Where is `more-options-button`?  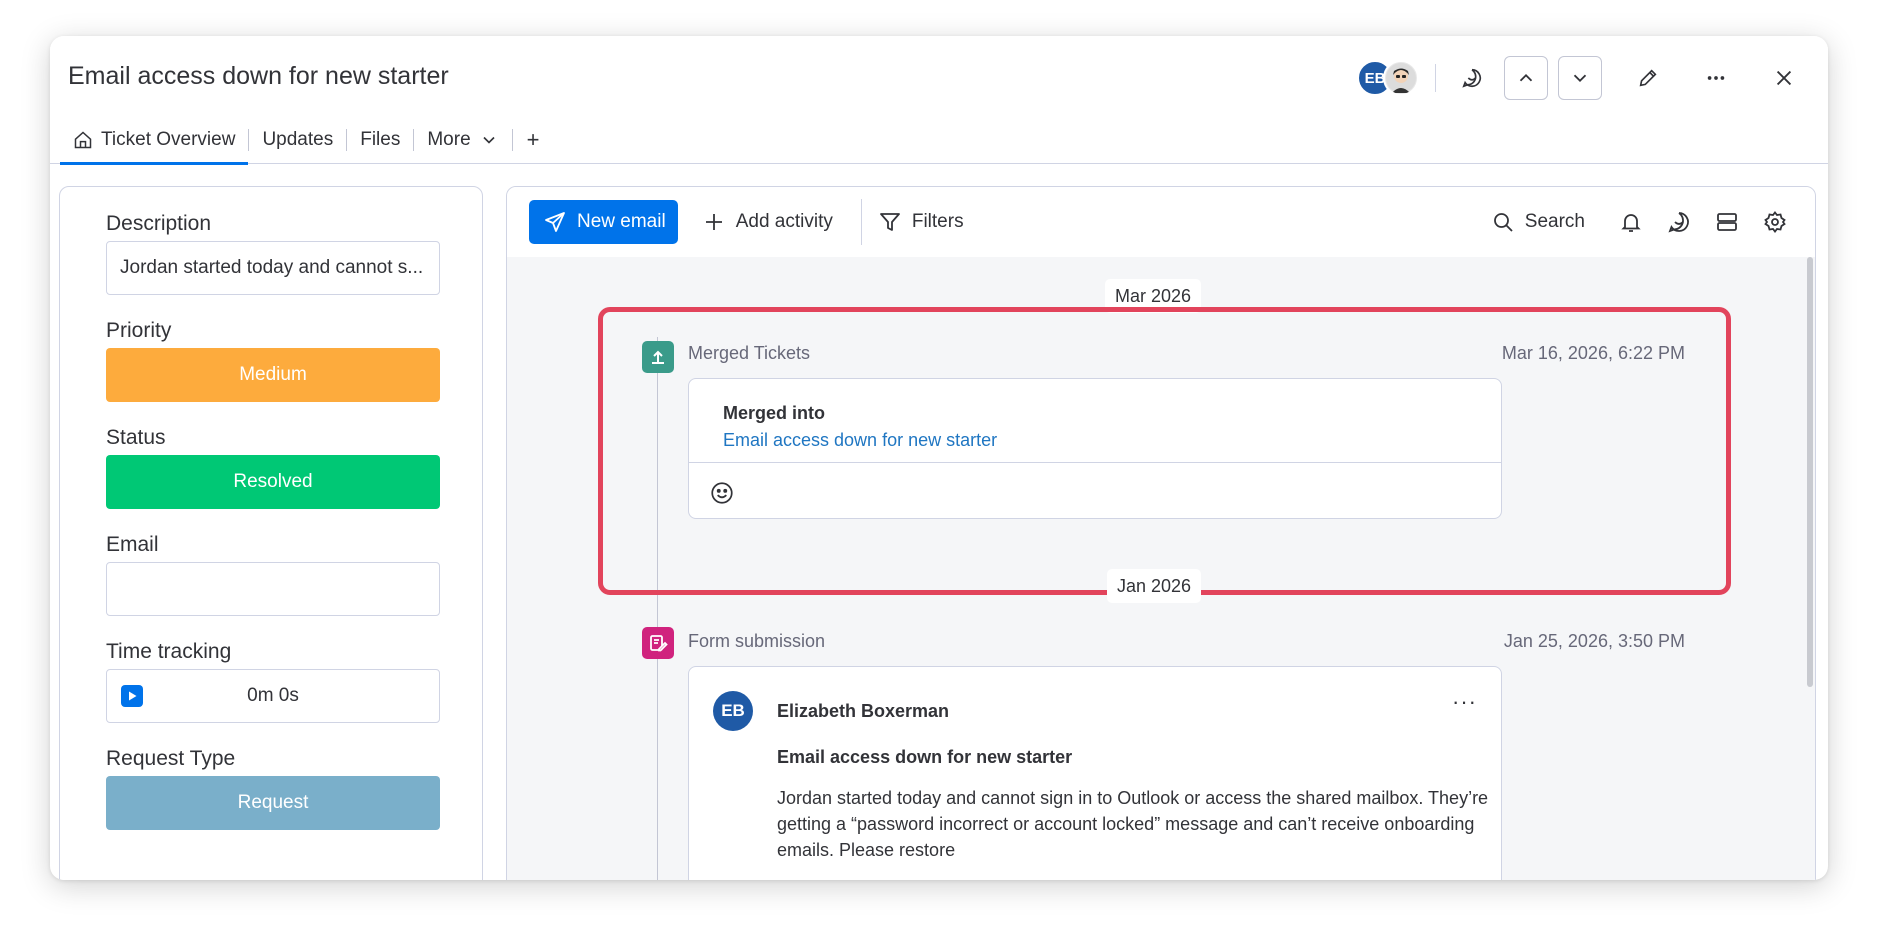 more-options-button is located at coordinates (1716, 78).